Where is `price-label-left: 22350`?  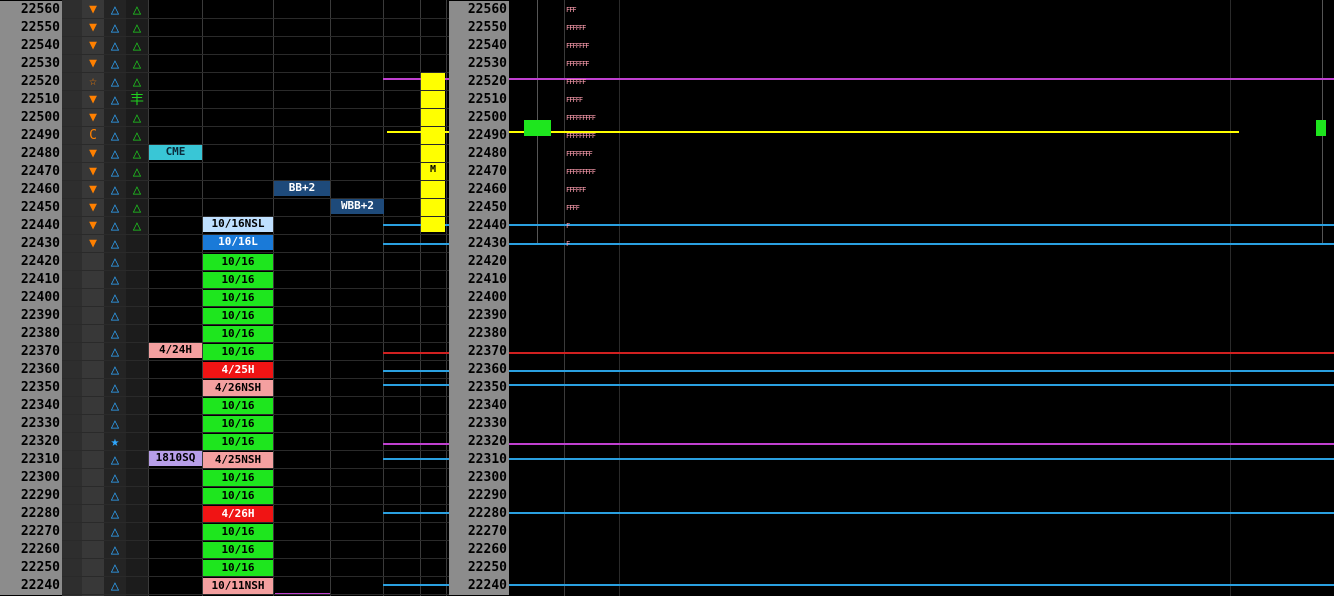
price-label-left: 22350 is located at coordinates (31, 388).